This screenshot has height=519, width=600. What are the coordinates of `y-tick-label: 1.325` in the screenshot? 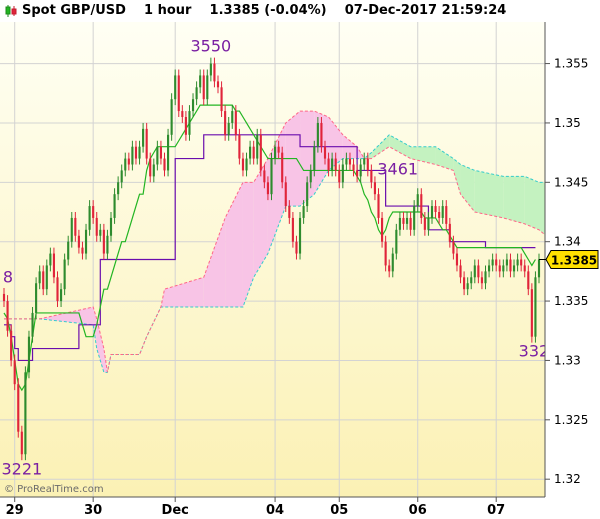 It's located at (571, 420).